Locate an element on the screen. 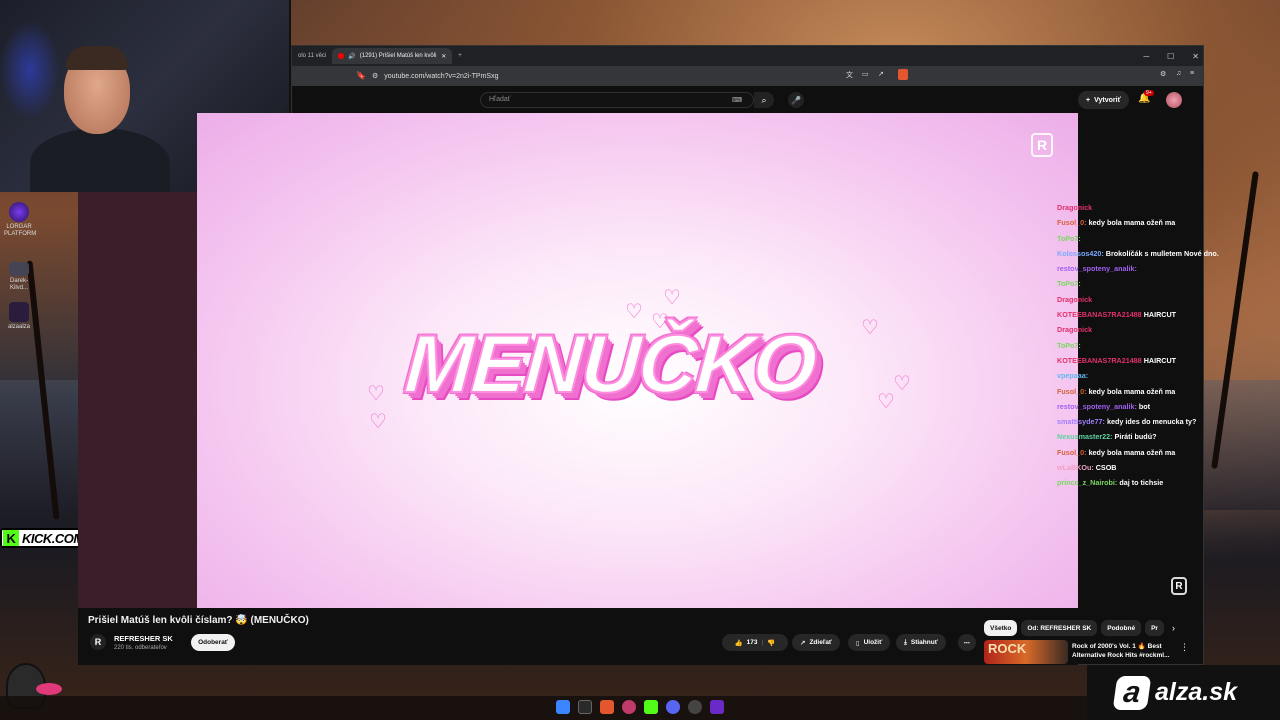  voice-search-button: 🎤 is located at coordinates (796, 100).